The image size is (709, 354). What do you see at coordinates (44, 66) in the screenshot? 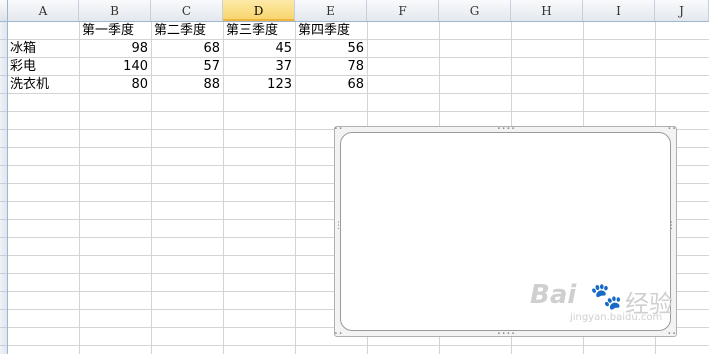
I see `cell-a3: 彩电` at bounding box center [44, 66].